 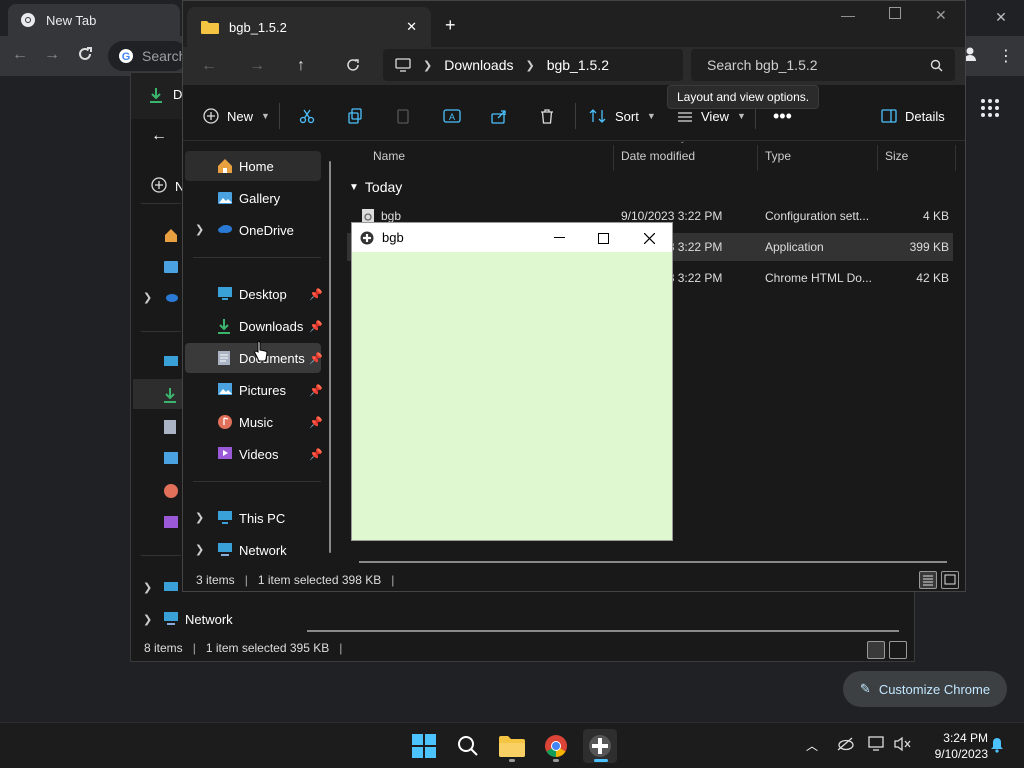 I want to click on bgb-close-button, so click(x=649, y=238).